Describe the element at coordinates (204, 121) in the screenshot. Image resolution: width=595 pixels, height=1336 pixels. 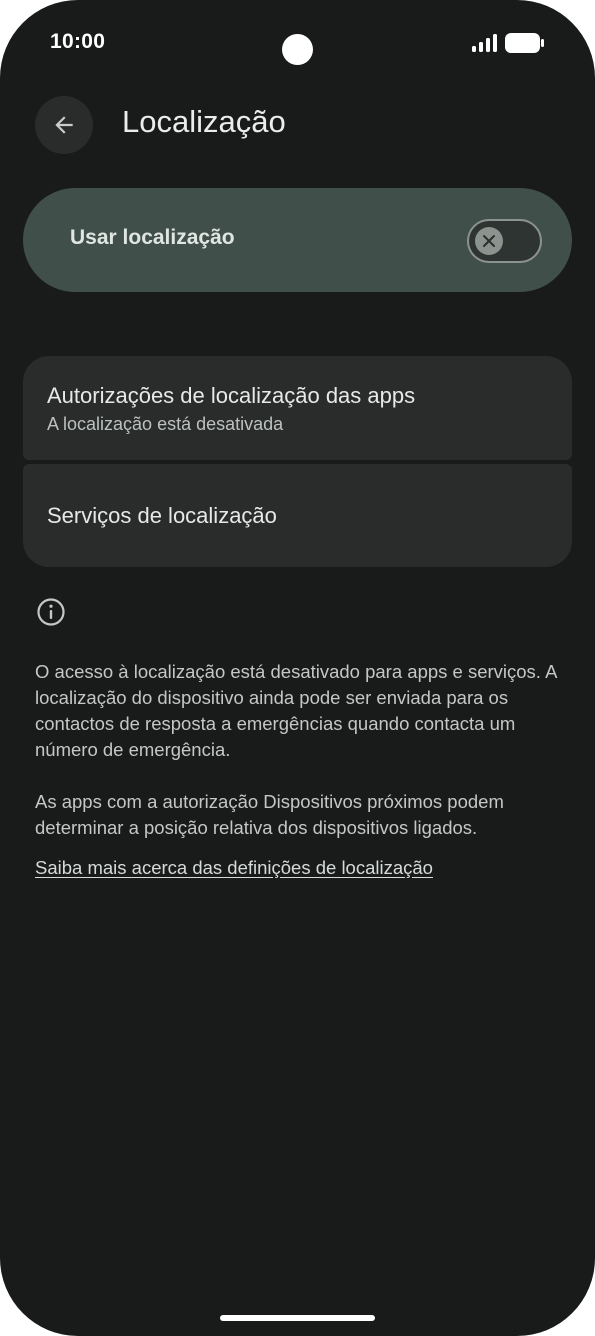
I see `page-title: Localização` at that location.